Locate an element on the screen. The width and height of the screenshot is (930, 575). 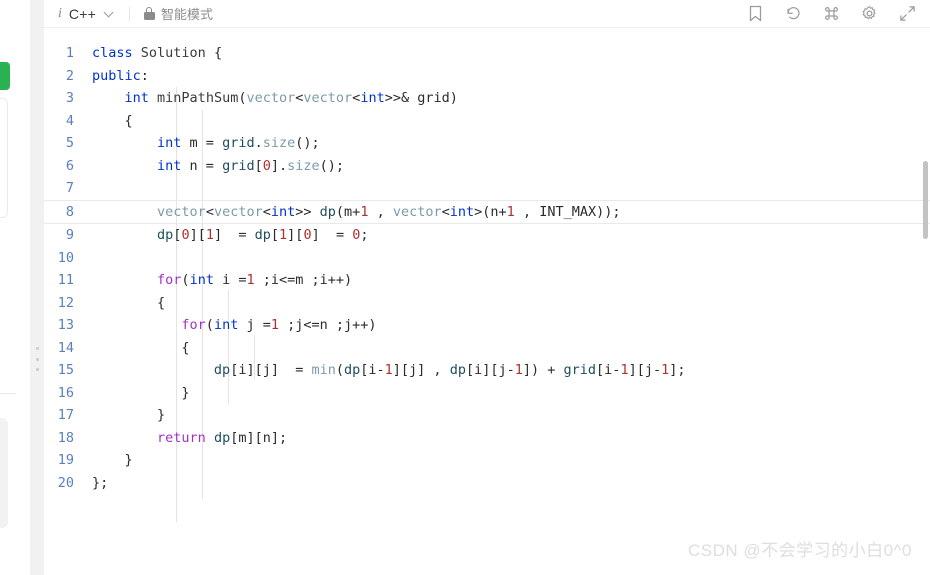
line-number: 10 is located at coordinates (65, 257).